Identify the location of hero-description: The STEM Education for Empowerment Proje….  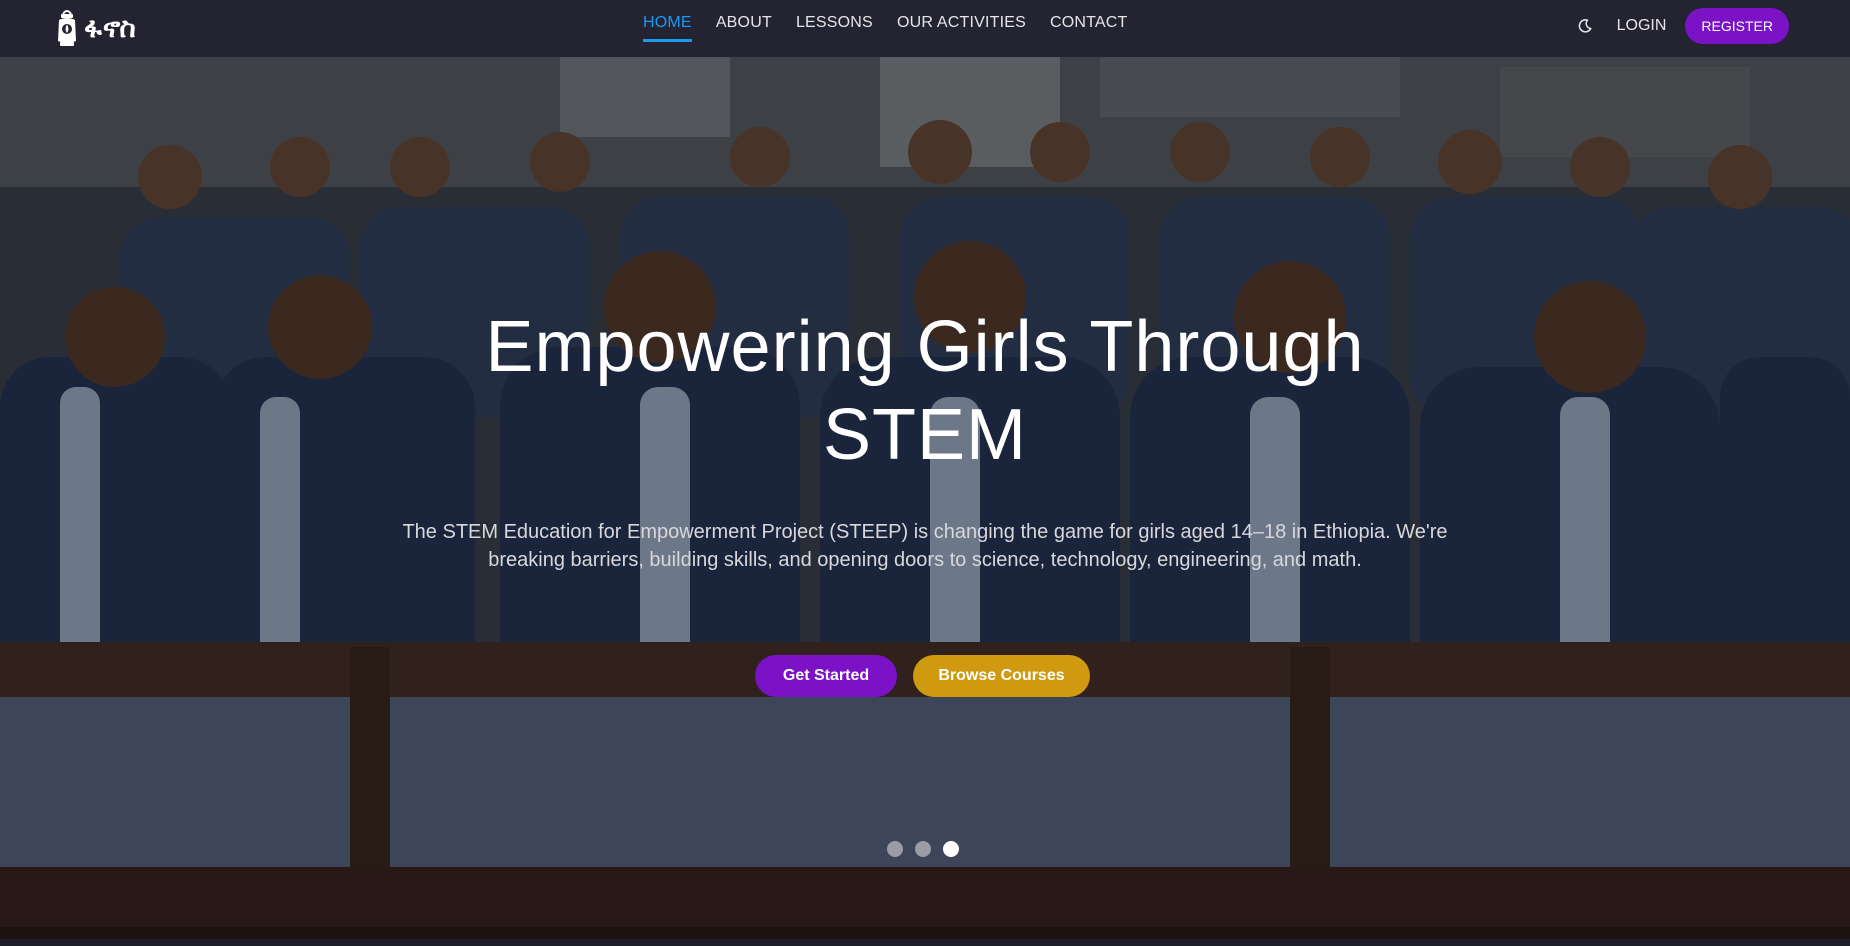
(925, 546).